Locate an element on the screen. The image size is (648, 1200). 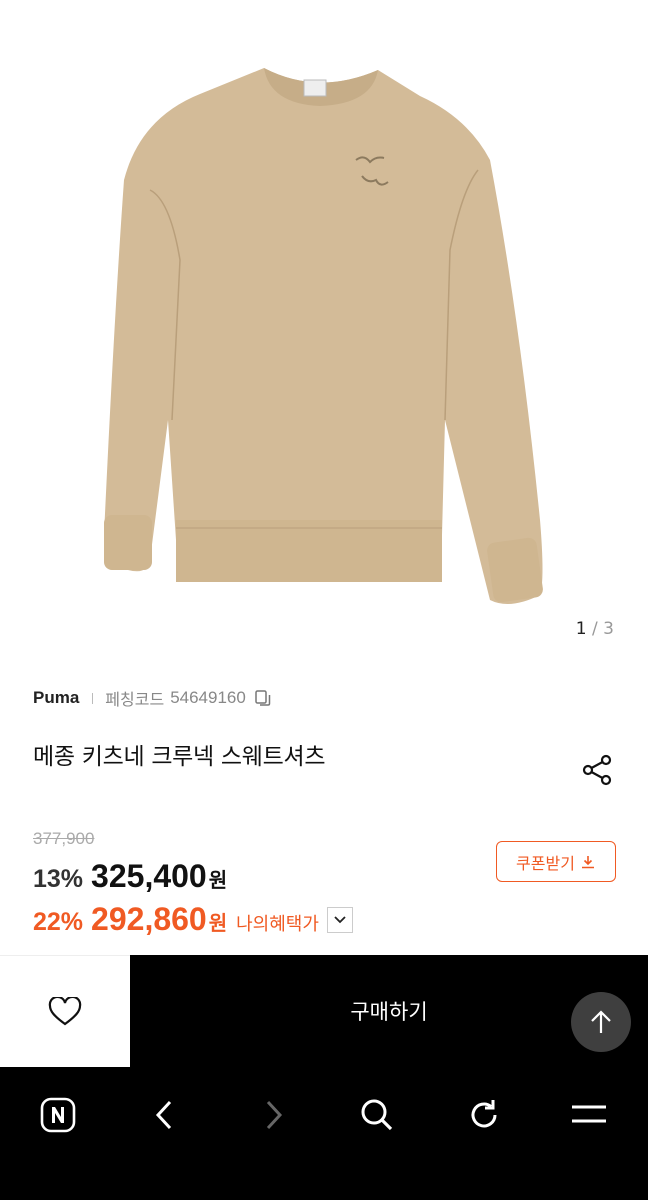
sale-price: 325,400 is located at coordinates (149, 876).